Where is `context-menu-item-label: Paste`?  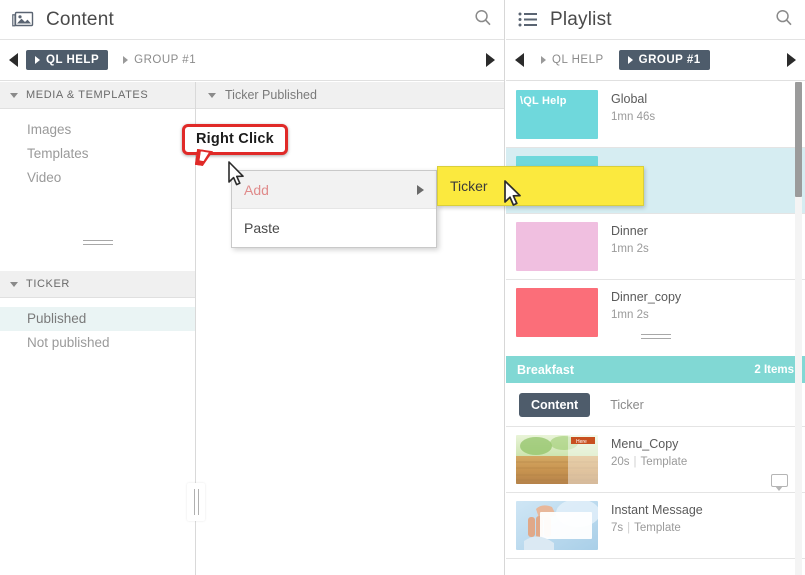
context-menu-item-label: Paste is located at coordinates (262, 228).